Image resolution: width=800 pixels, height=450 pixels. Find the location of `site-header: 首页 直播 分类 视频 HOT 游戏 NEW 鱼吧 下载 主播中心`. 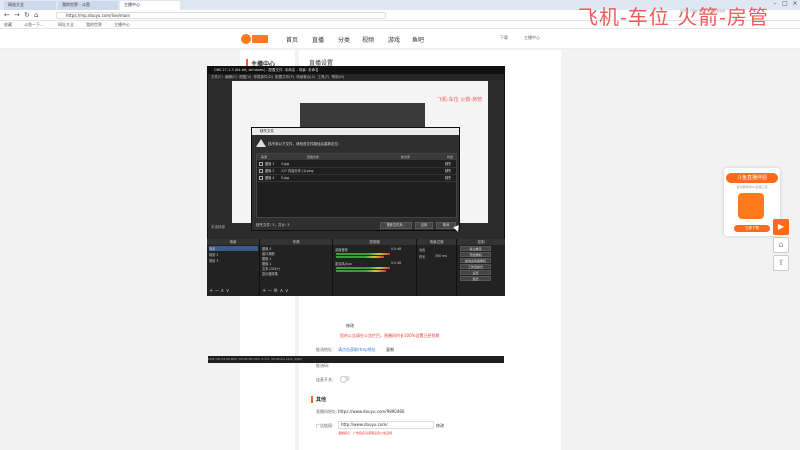

site-header: 首页 直播 分类 视频 HOT 游戏 NEW 鱼吧 下载 主播中心 is located at coordinates (400, 48).